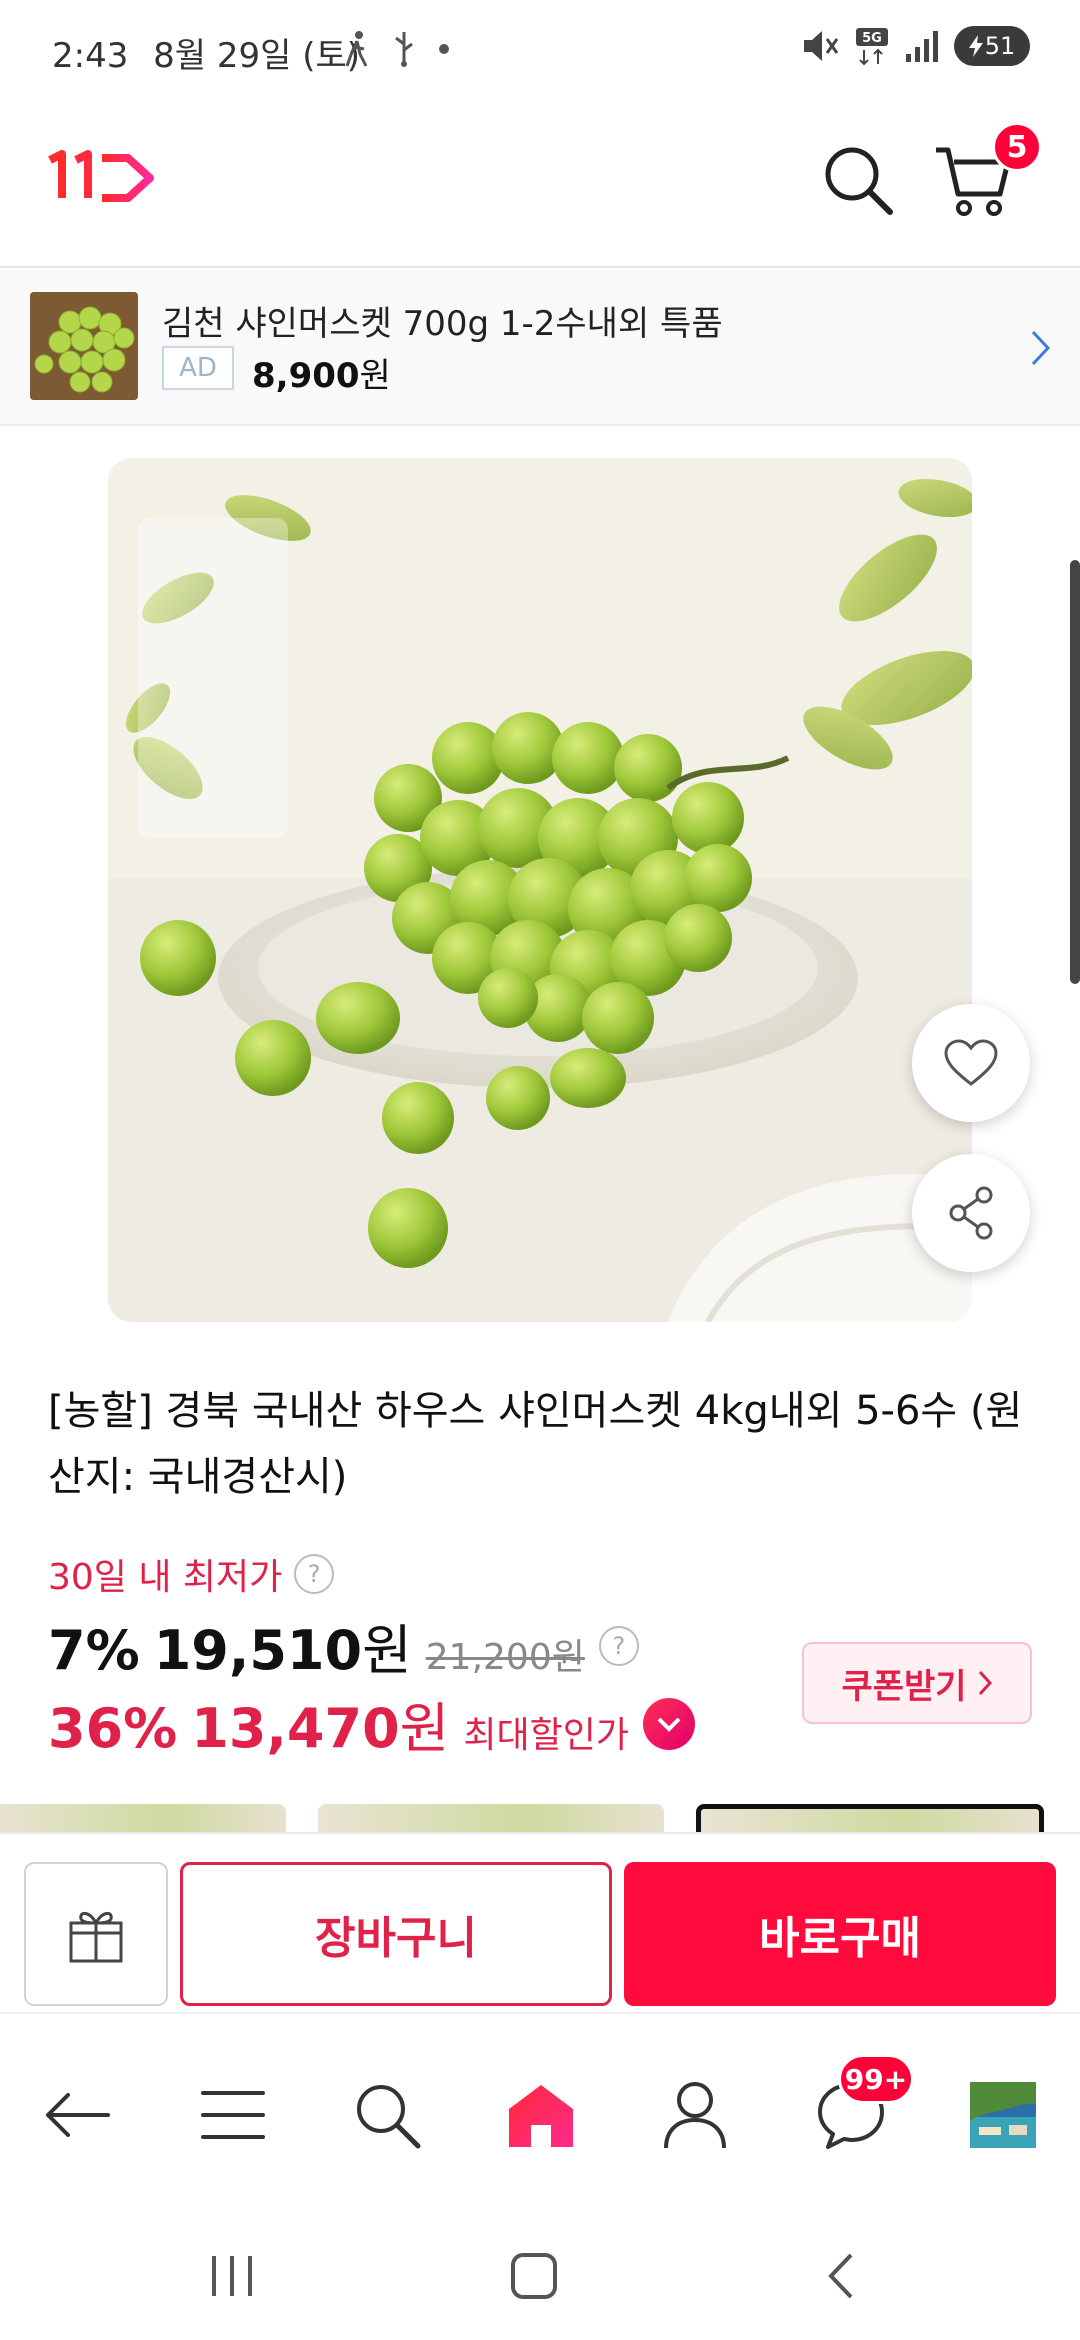 The width and height of the screenshot is (1080, 2340). What do you see at coordinates (84, 346) in the screenshot?
I see `ad-product-image` at bounding box center [84, 346].